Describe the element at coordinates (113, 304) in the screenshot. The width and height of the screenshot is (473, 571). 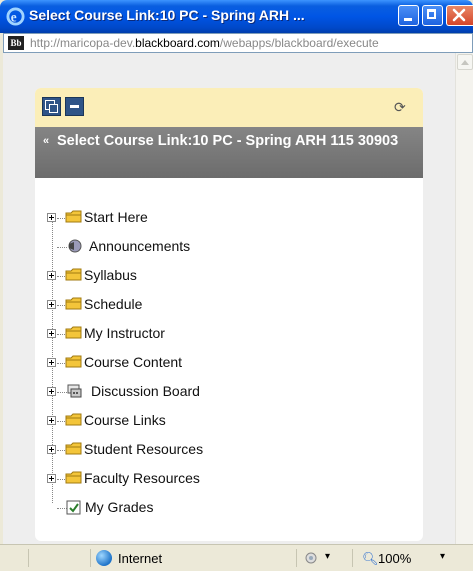
I see `tree-item-label: Schedule` at that location.